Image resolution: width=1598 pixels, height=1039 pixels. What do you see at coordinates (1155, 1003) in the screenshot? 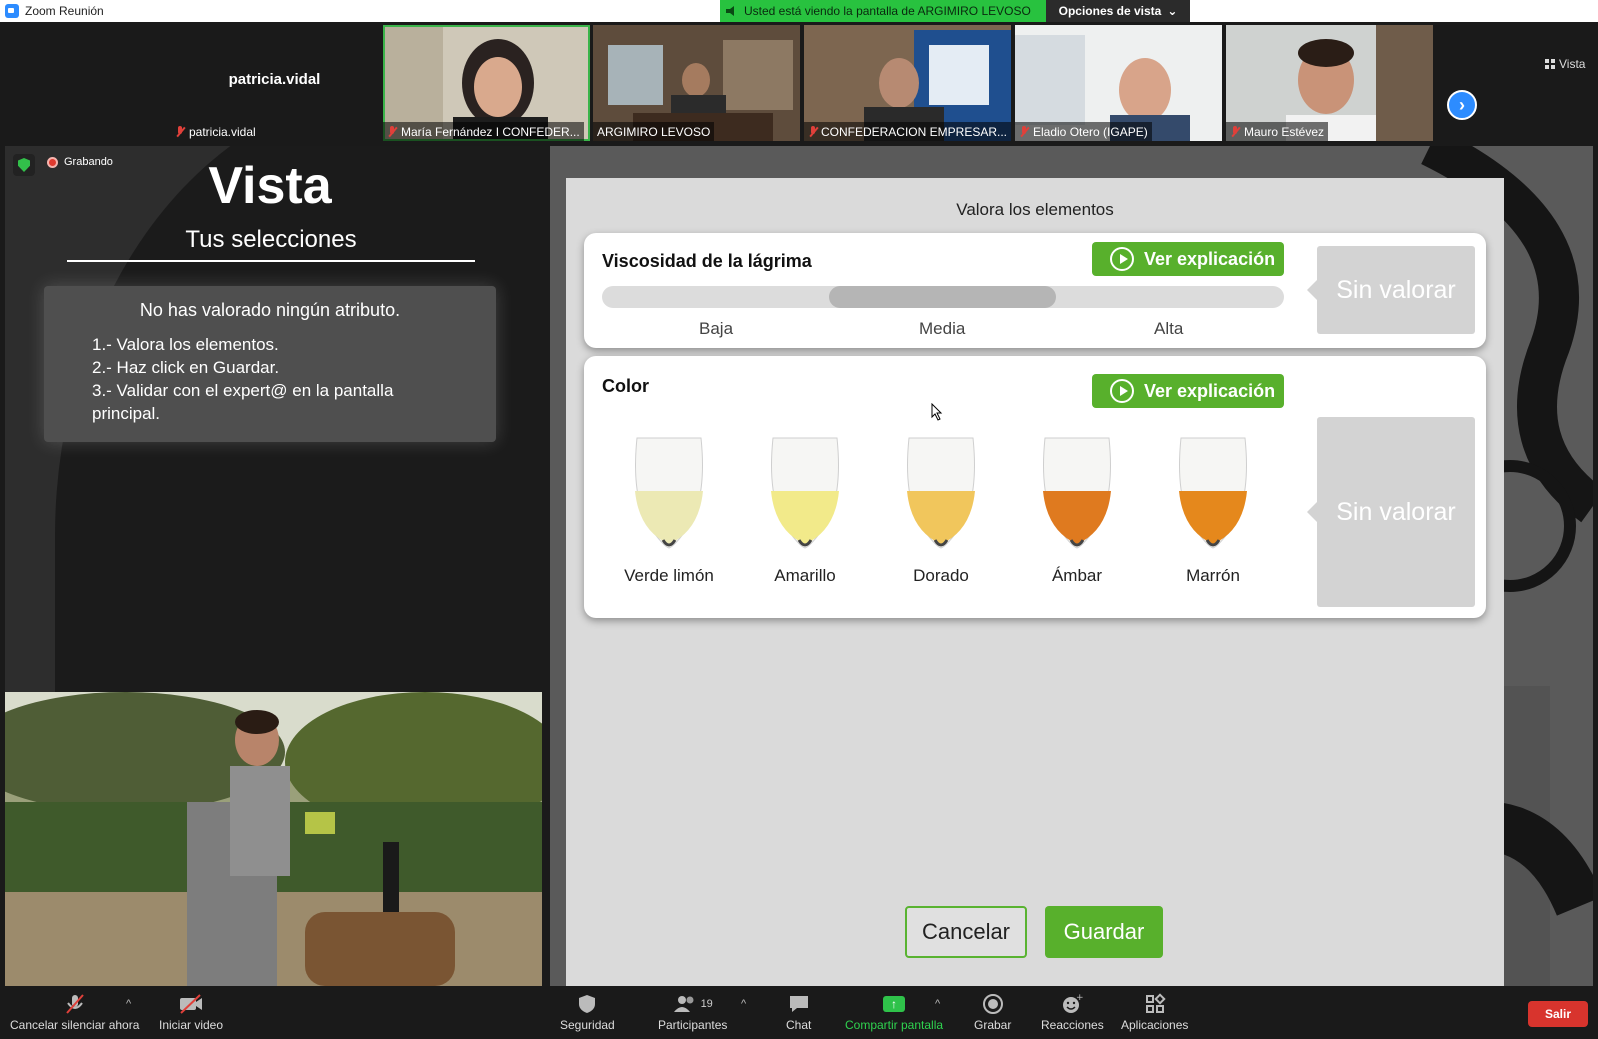
I see `apps-icon` at bounding box center [1155, 1003].